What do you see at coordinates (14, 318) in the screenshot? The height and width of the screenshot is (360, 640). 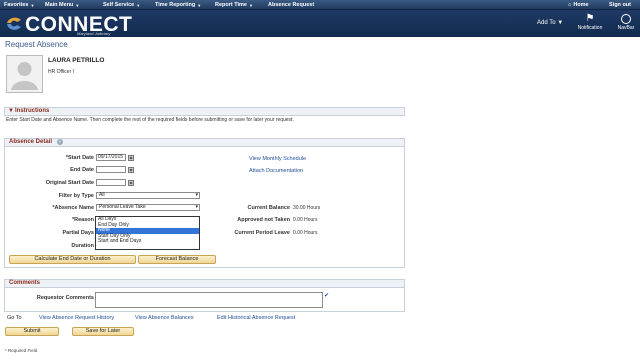 I see `goto-label: Go To` at bounding box center [14, 318].